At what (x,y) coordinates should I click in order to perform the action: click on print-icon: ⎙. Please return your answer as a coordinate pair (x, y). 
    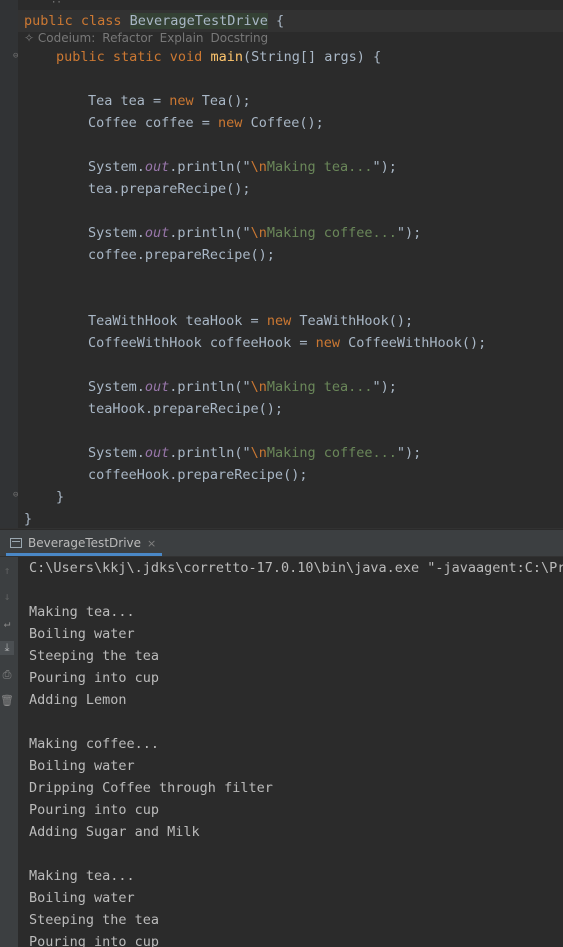
    Looking at the image, I should click on (7, 675).